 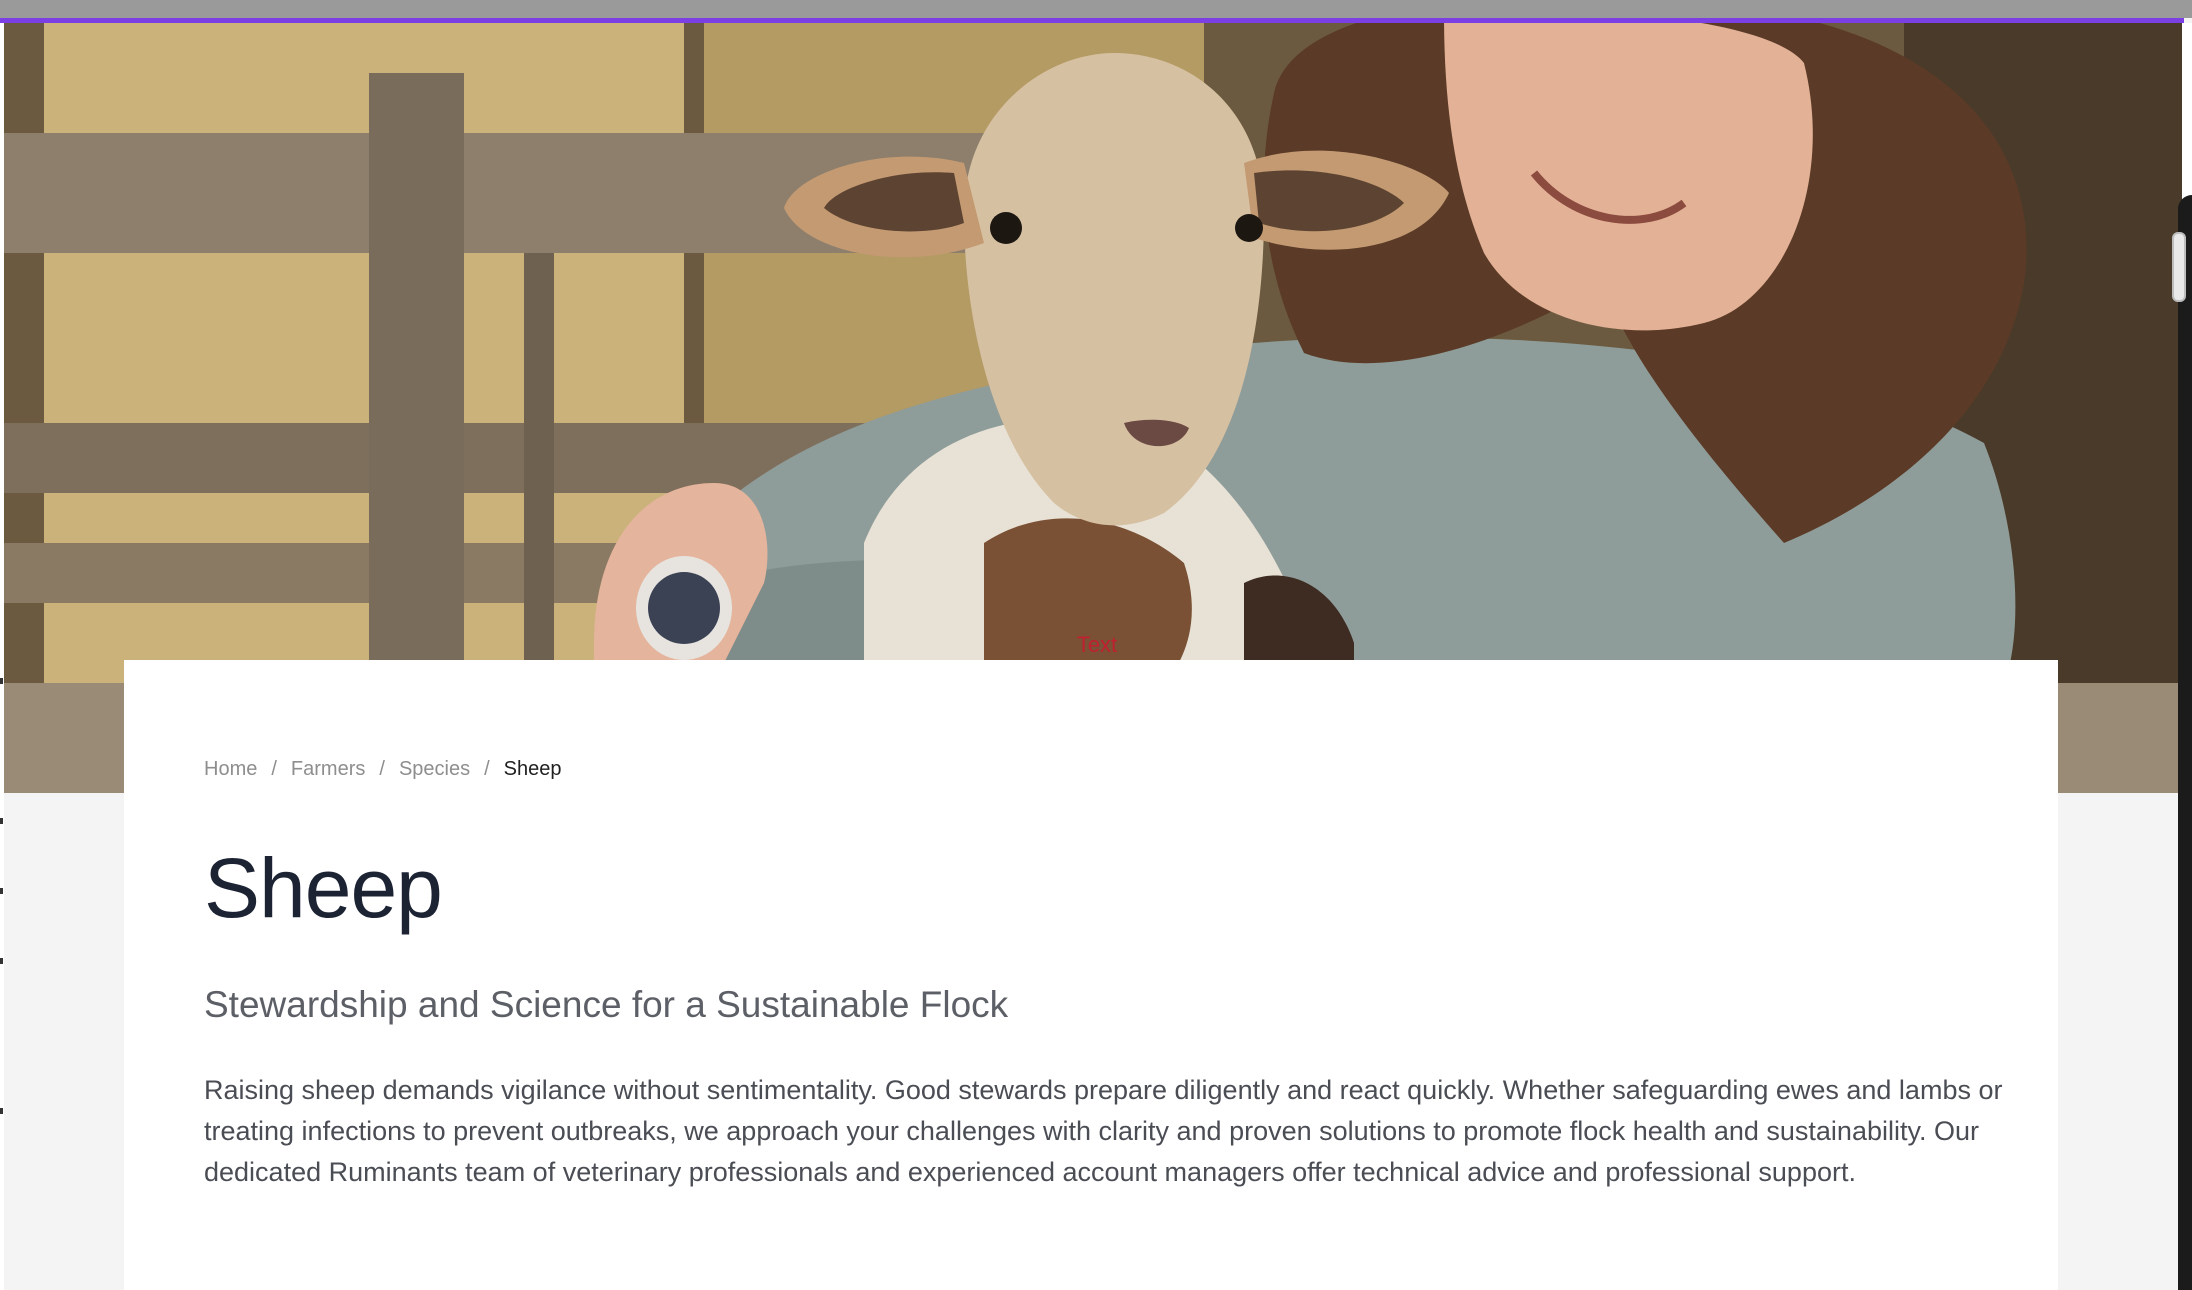 What do you see at coordinates (434, 769) in the screenshot?
I see `breadcrumb-species: Species` at bounding box center [434, 769].